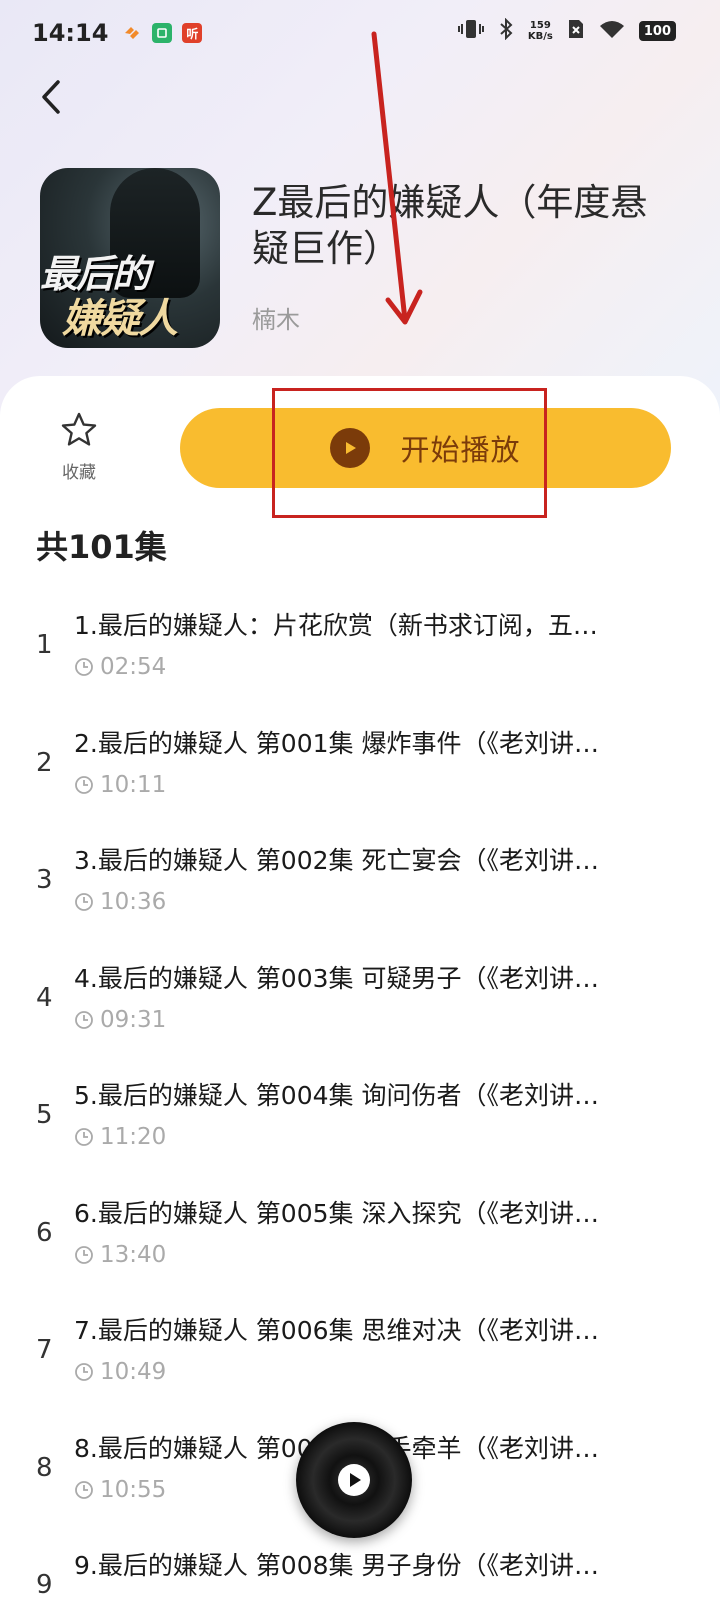 Image resolution: width=720 pixels, height=1600 pixels. I want to click on episode-duration: 10:55, so click(120, 1490).